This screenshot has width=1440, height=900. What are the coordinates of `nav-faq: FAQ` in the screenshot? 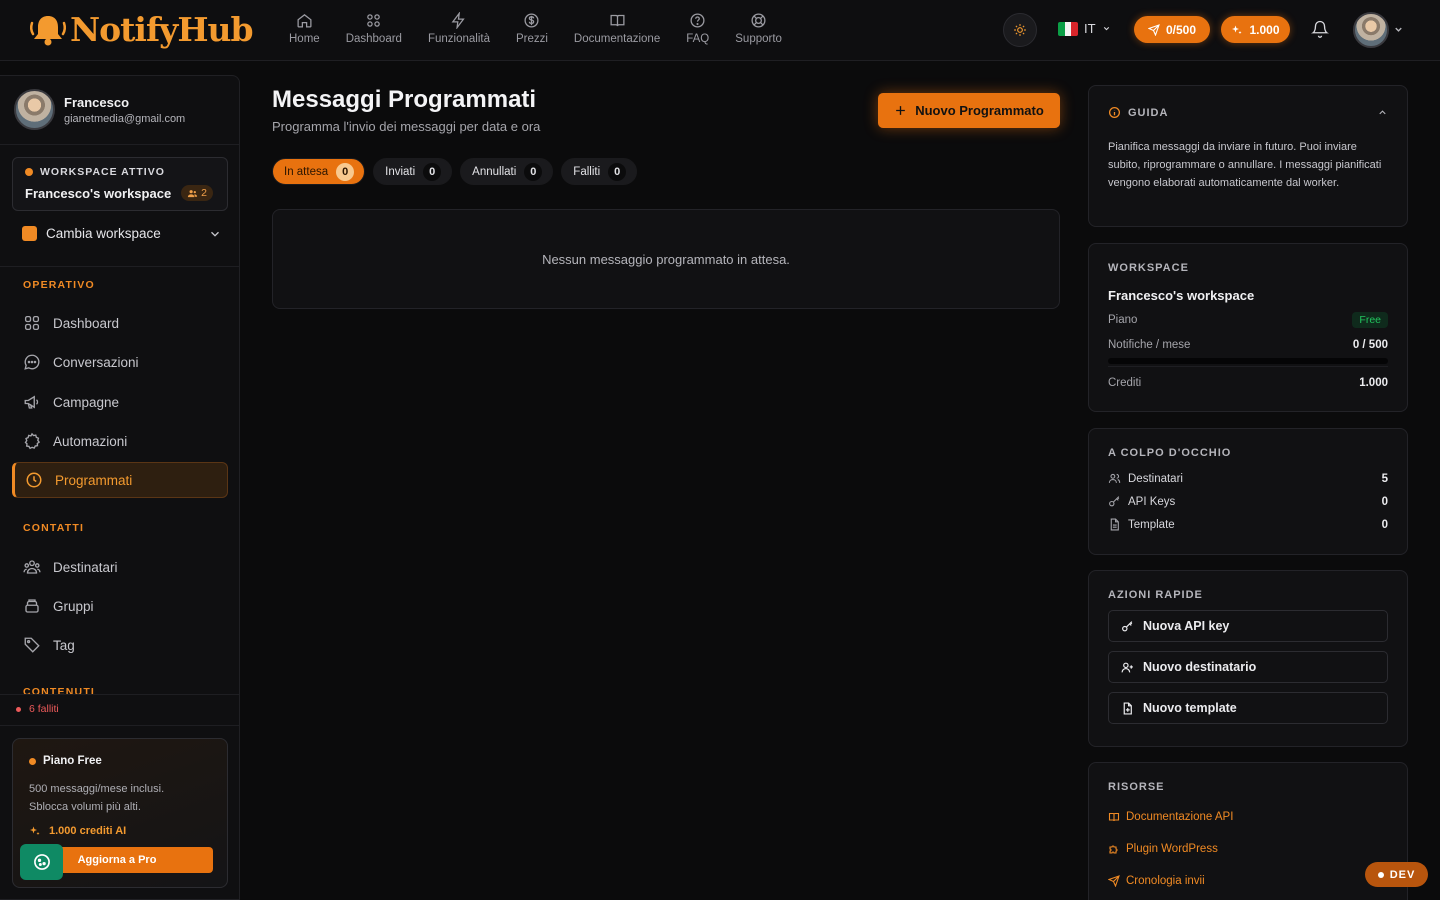 It's located at (697, 28).